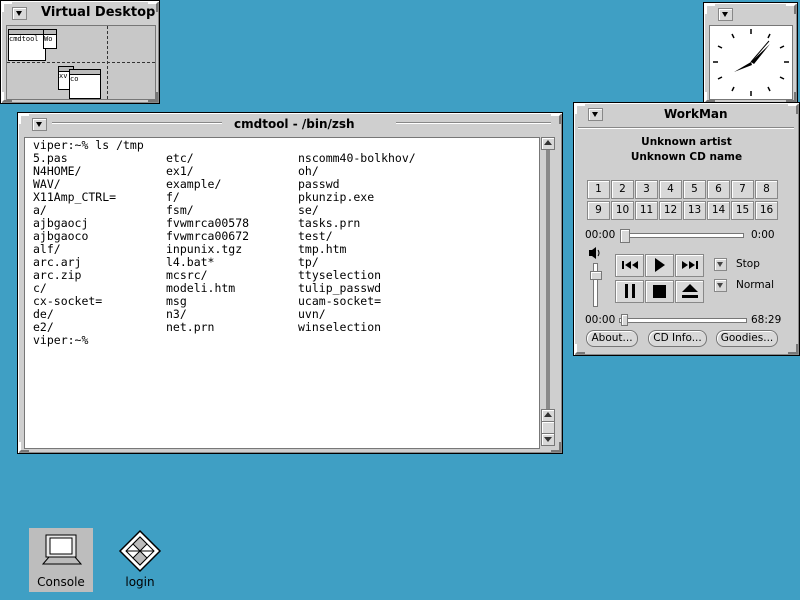 The height and width of the screenshot is (600, 800). I want to click on track-button: 2, so click(622, 189).